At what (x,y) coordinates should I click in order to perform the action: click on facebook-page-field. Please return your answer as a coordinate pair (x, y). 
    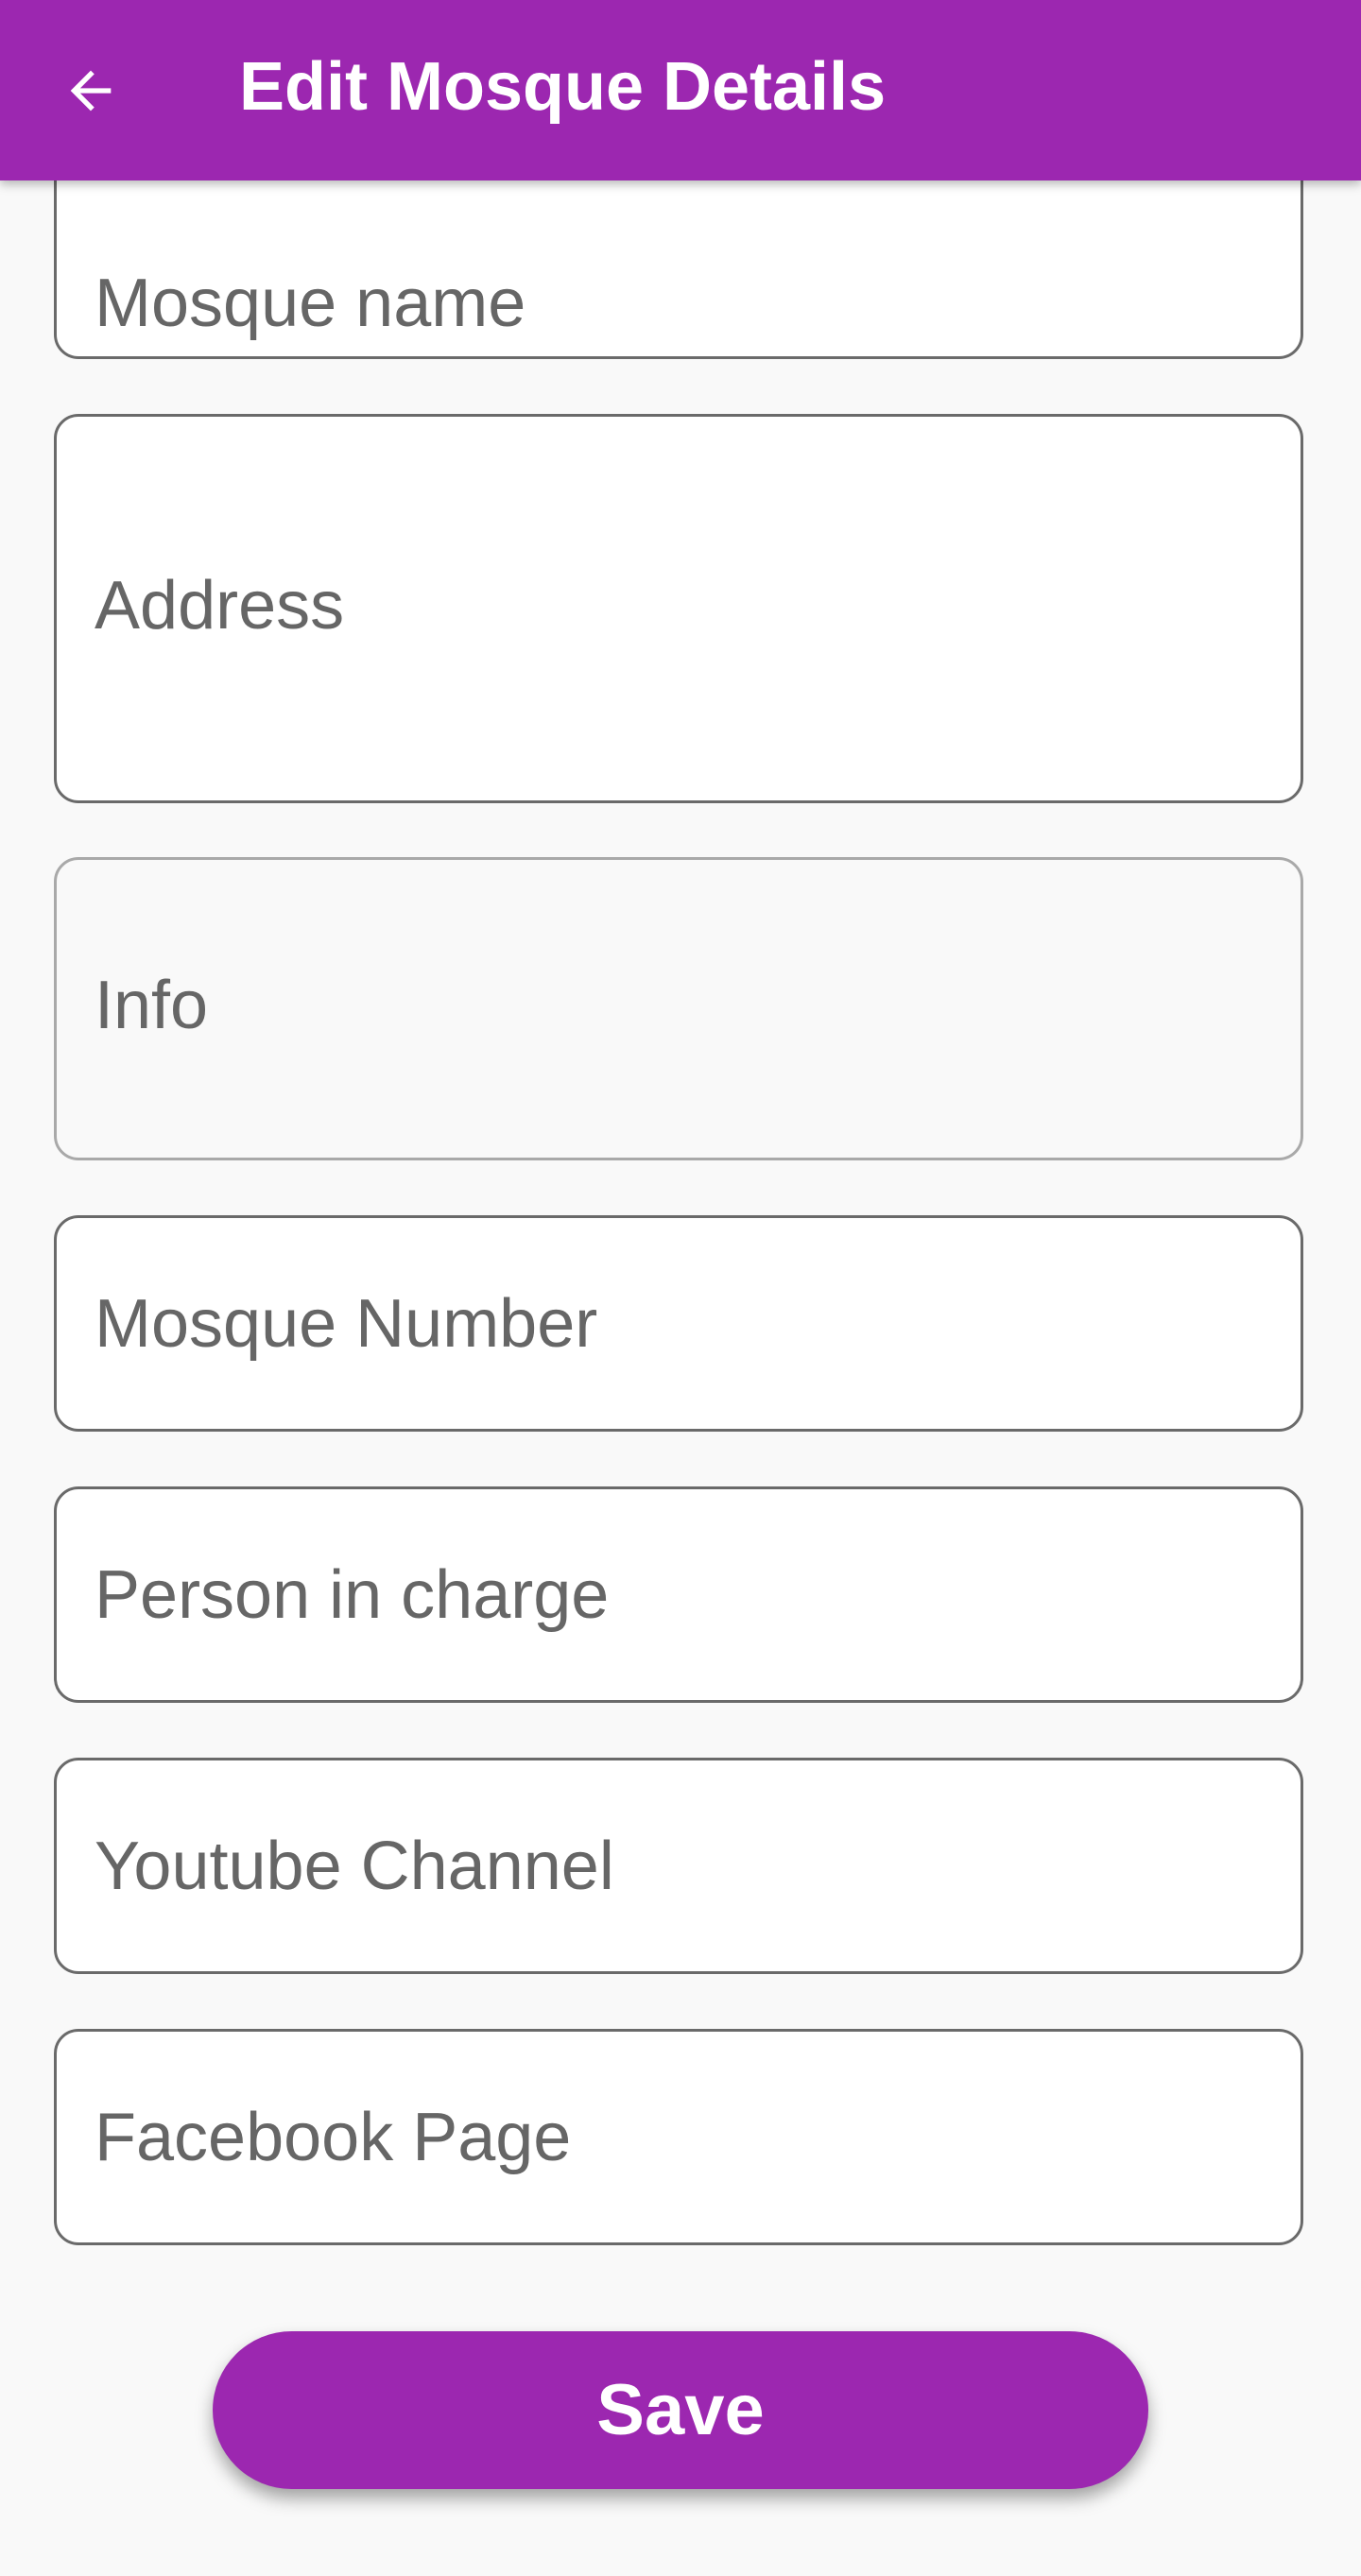
    Looking at the image, I should click on (678, 2137).